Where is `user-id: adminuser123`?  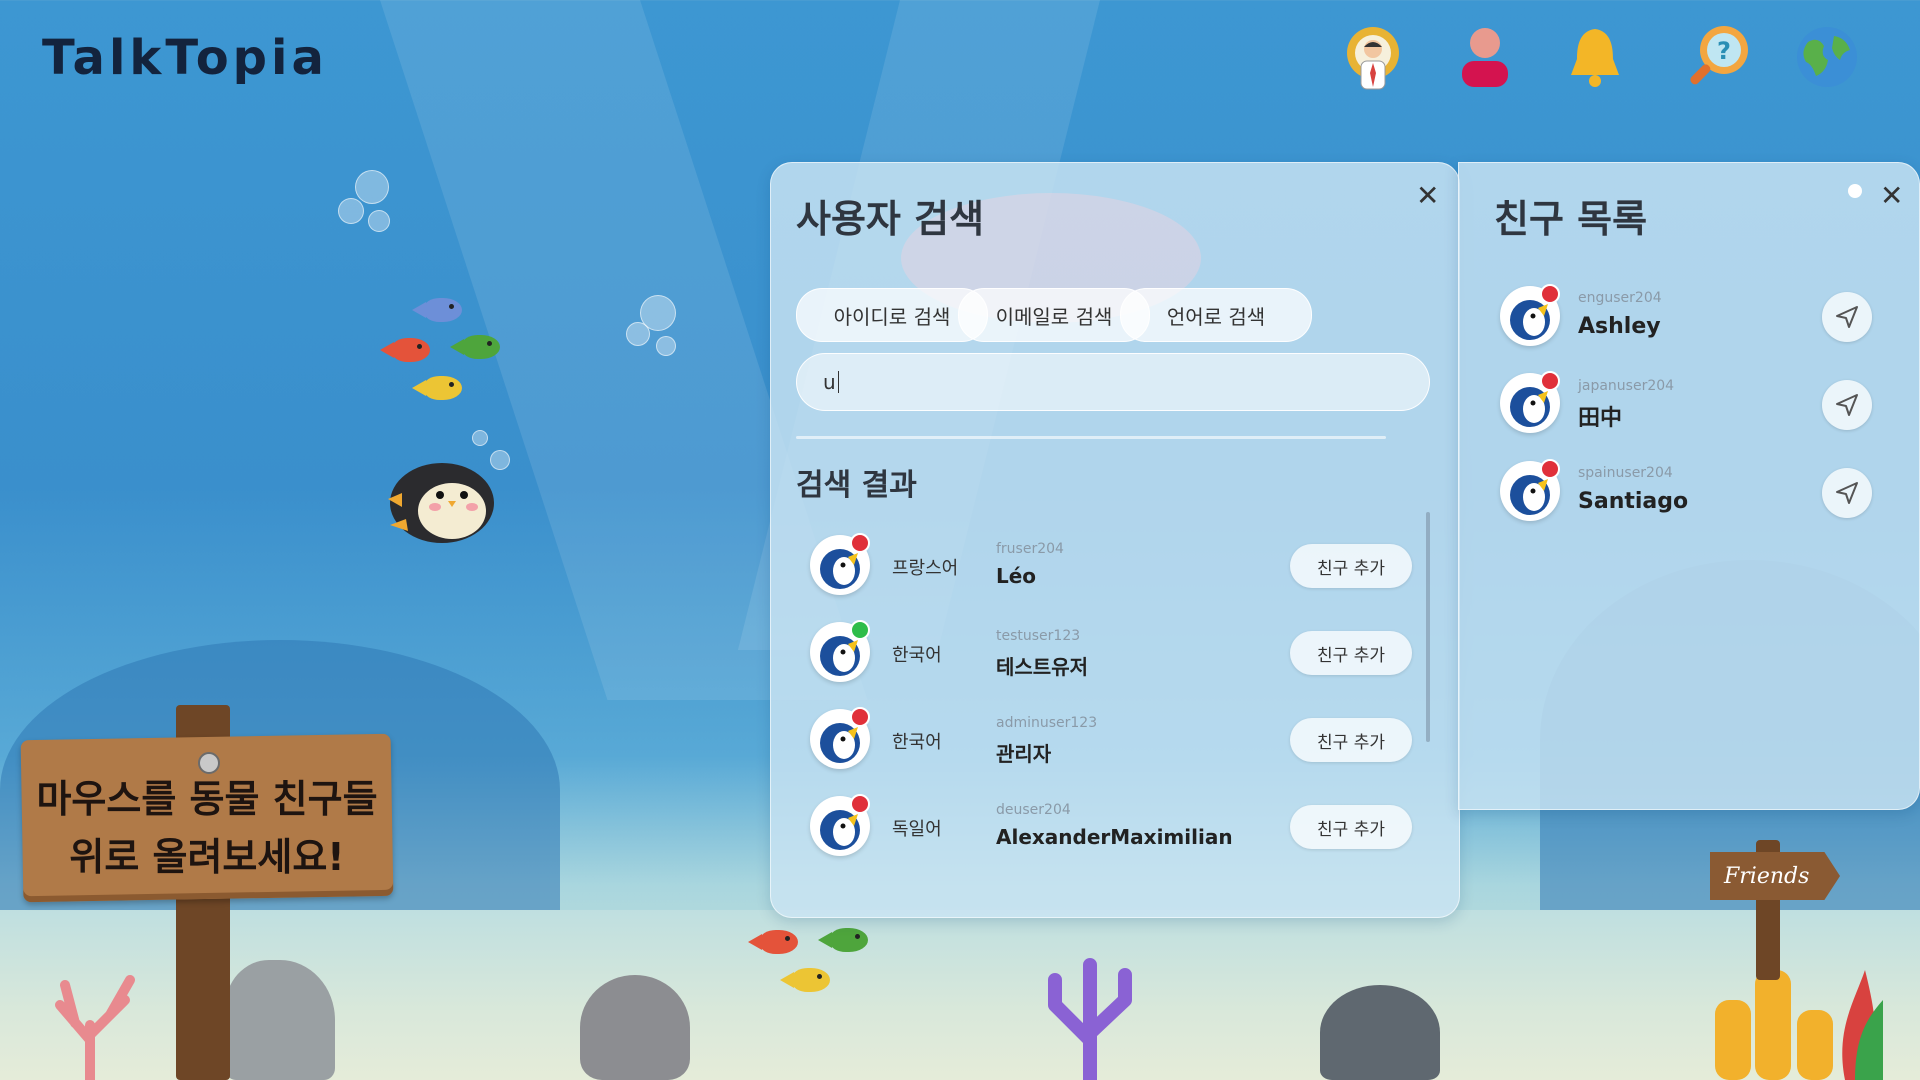 user-id: adminuser123 is located at coordinates (1047, 723).